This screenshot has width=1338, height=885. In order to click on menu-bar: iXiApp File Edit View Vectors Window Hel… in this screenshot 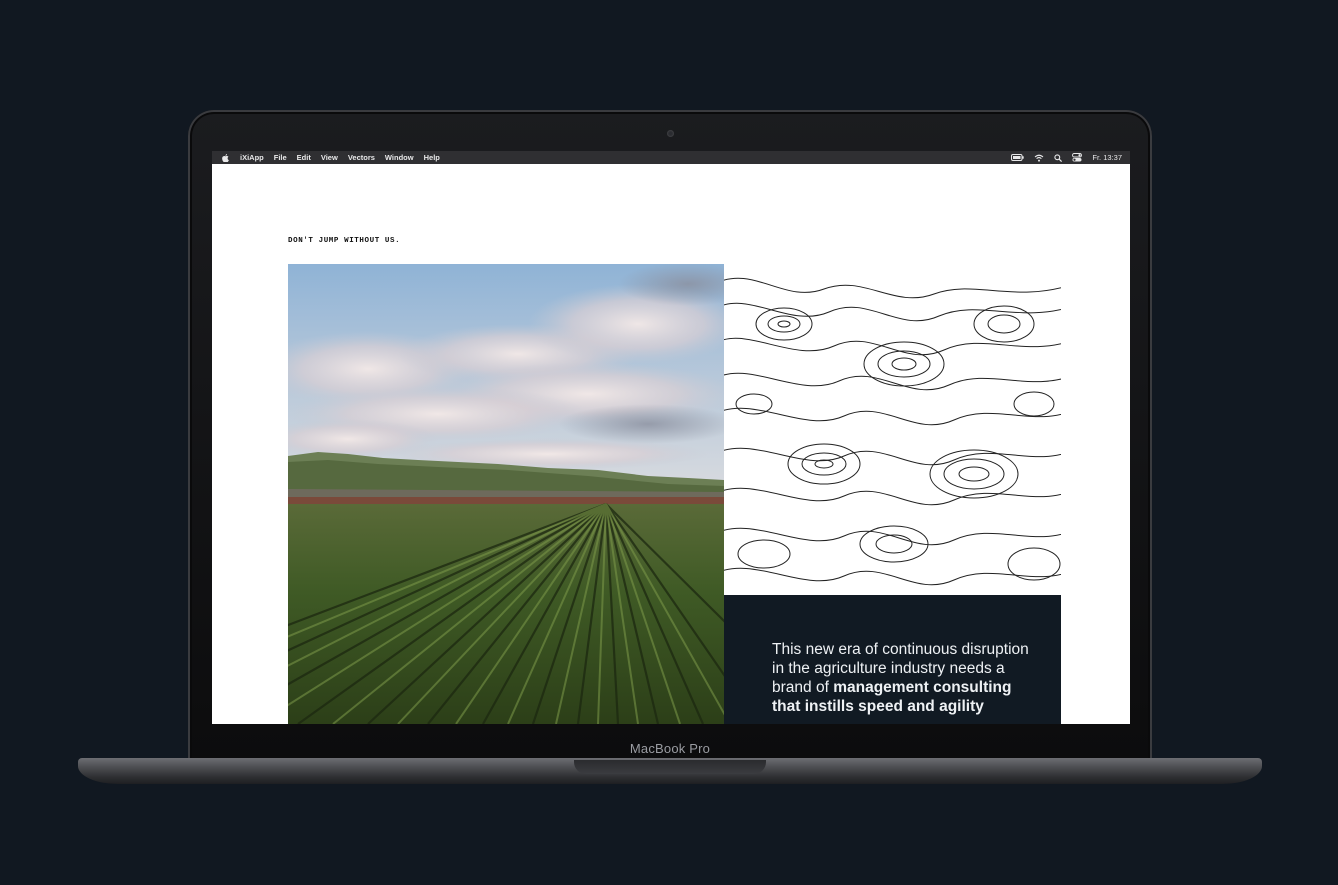, I will do `click(671, 157)`.